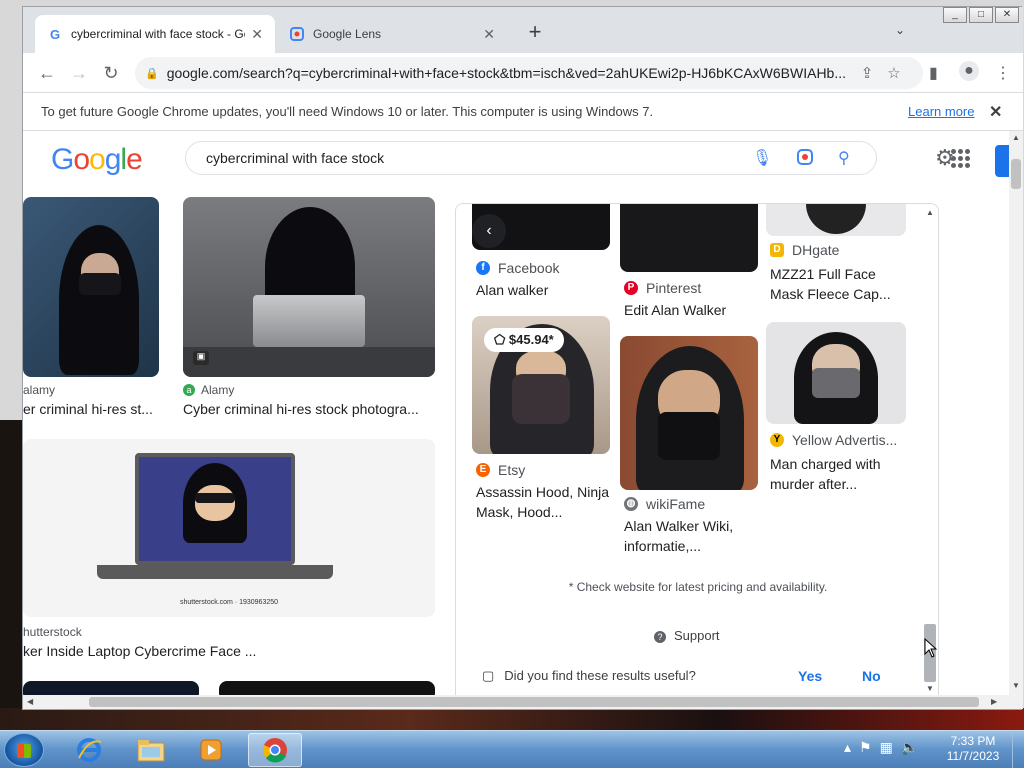  Describe the element at coordinates (1016, 413) in the screenshot. I see `page-vertical-scrollbar: ▲ ▼` at that location.